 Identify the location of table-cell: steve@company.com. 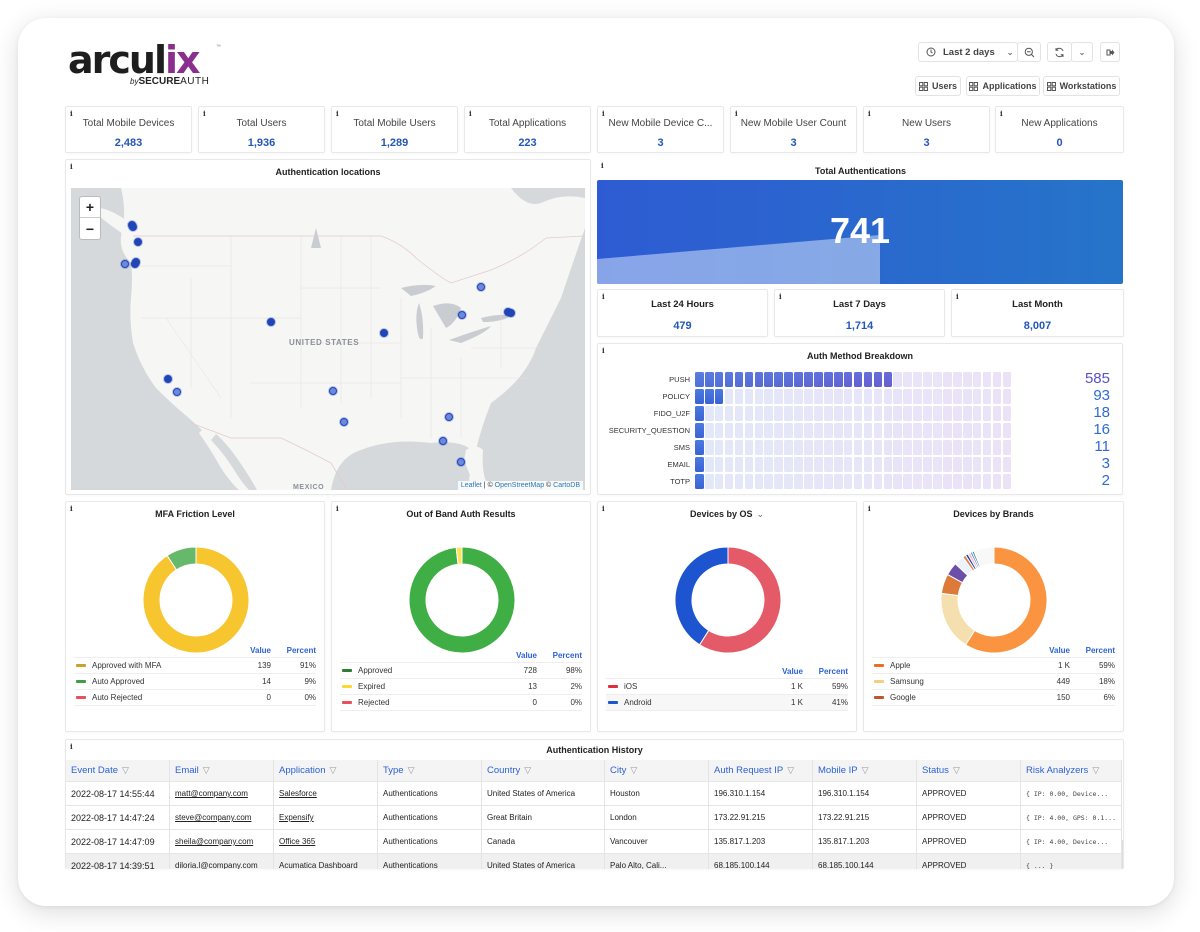
(222, 817).